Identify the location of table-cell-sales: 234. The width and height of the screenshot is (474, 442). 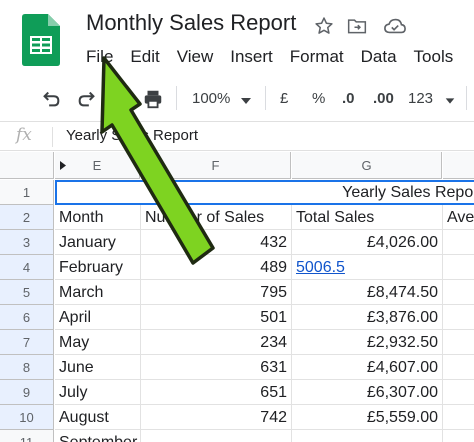
(216, 342).